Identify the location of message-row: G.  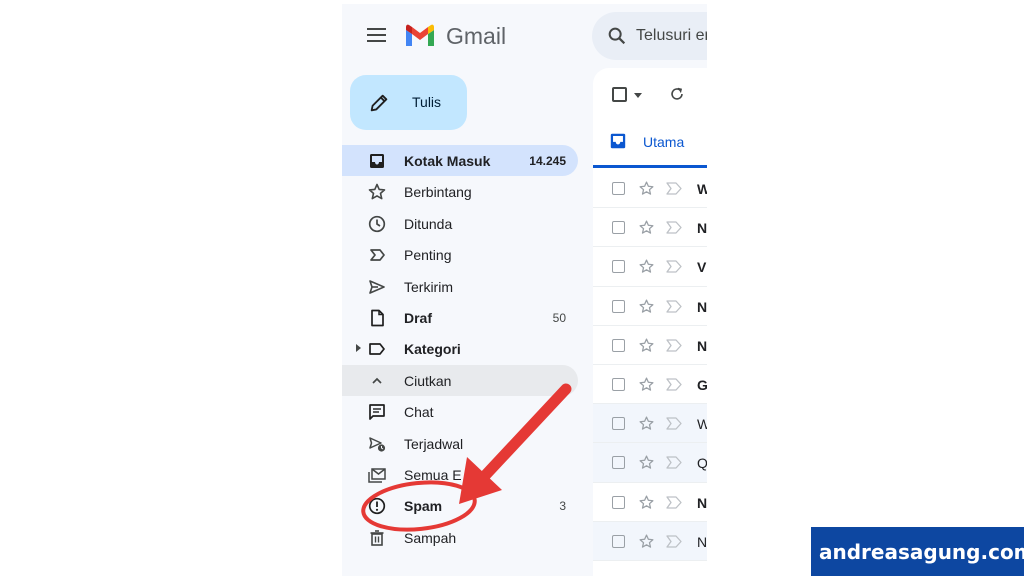
(650, 385).